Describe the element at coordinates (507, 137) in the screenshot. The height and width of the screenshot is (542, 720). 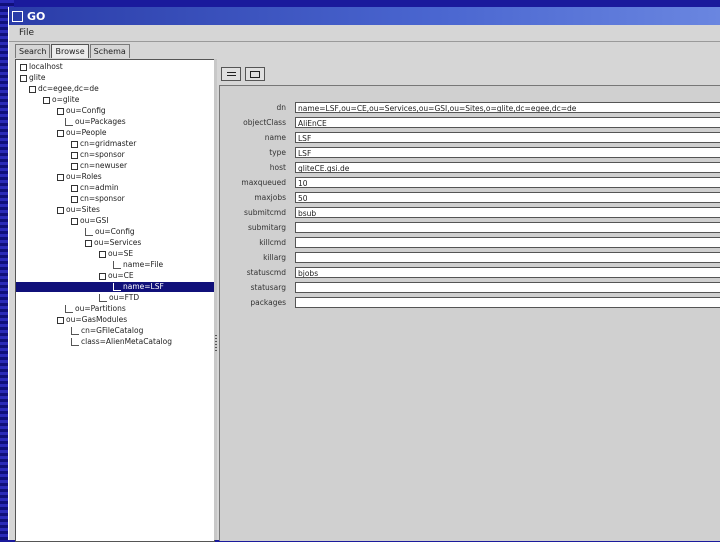
I see `name-field: LSF` at that location.